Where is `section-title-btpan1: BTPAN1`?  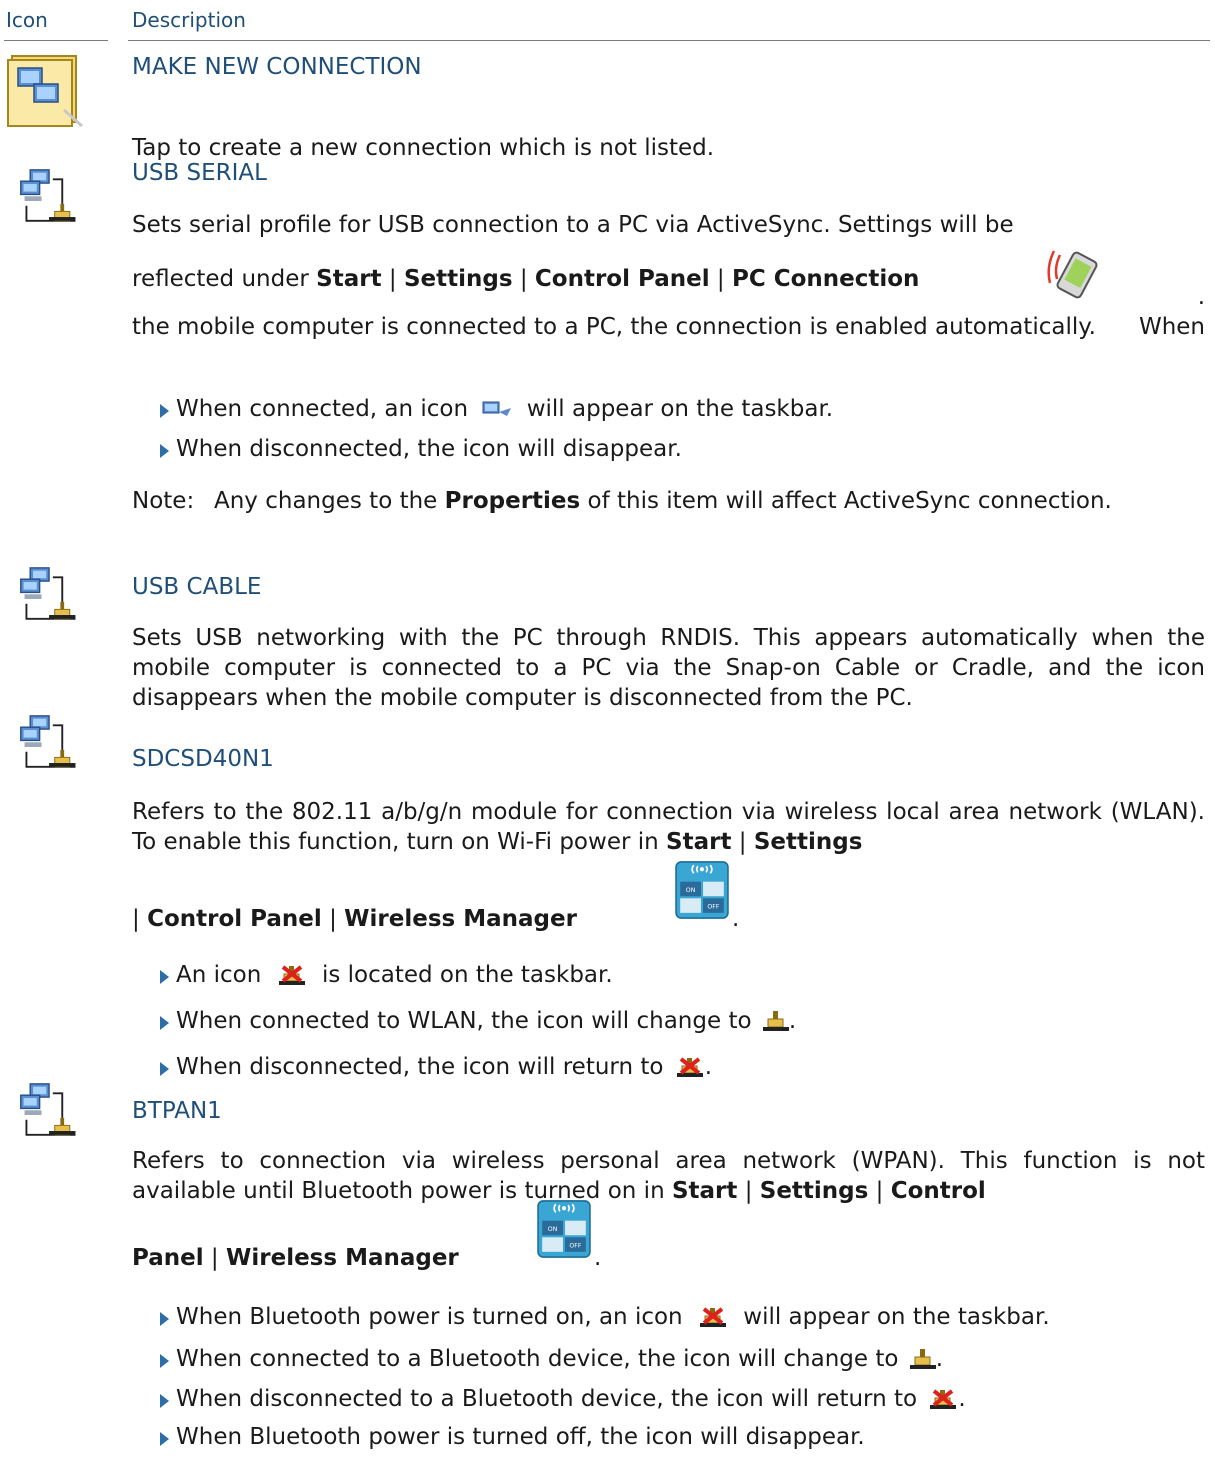 section-title-btpan1: BTPAN1 is located at coordinates (177, 1111).